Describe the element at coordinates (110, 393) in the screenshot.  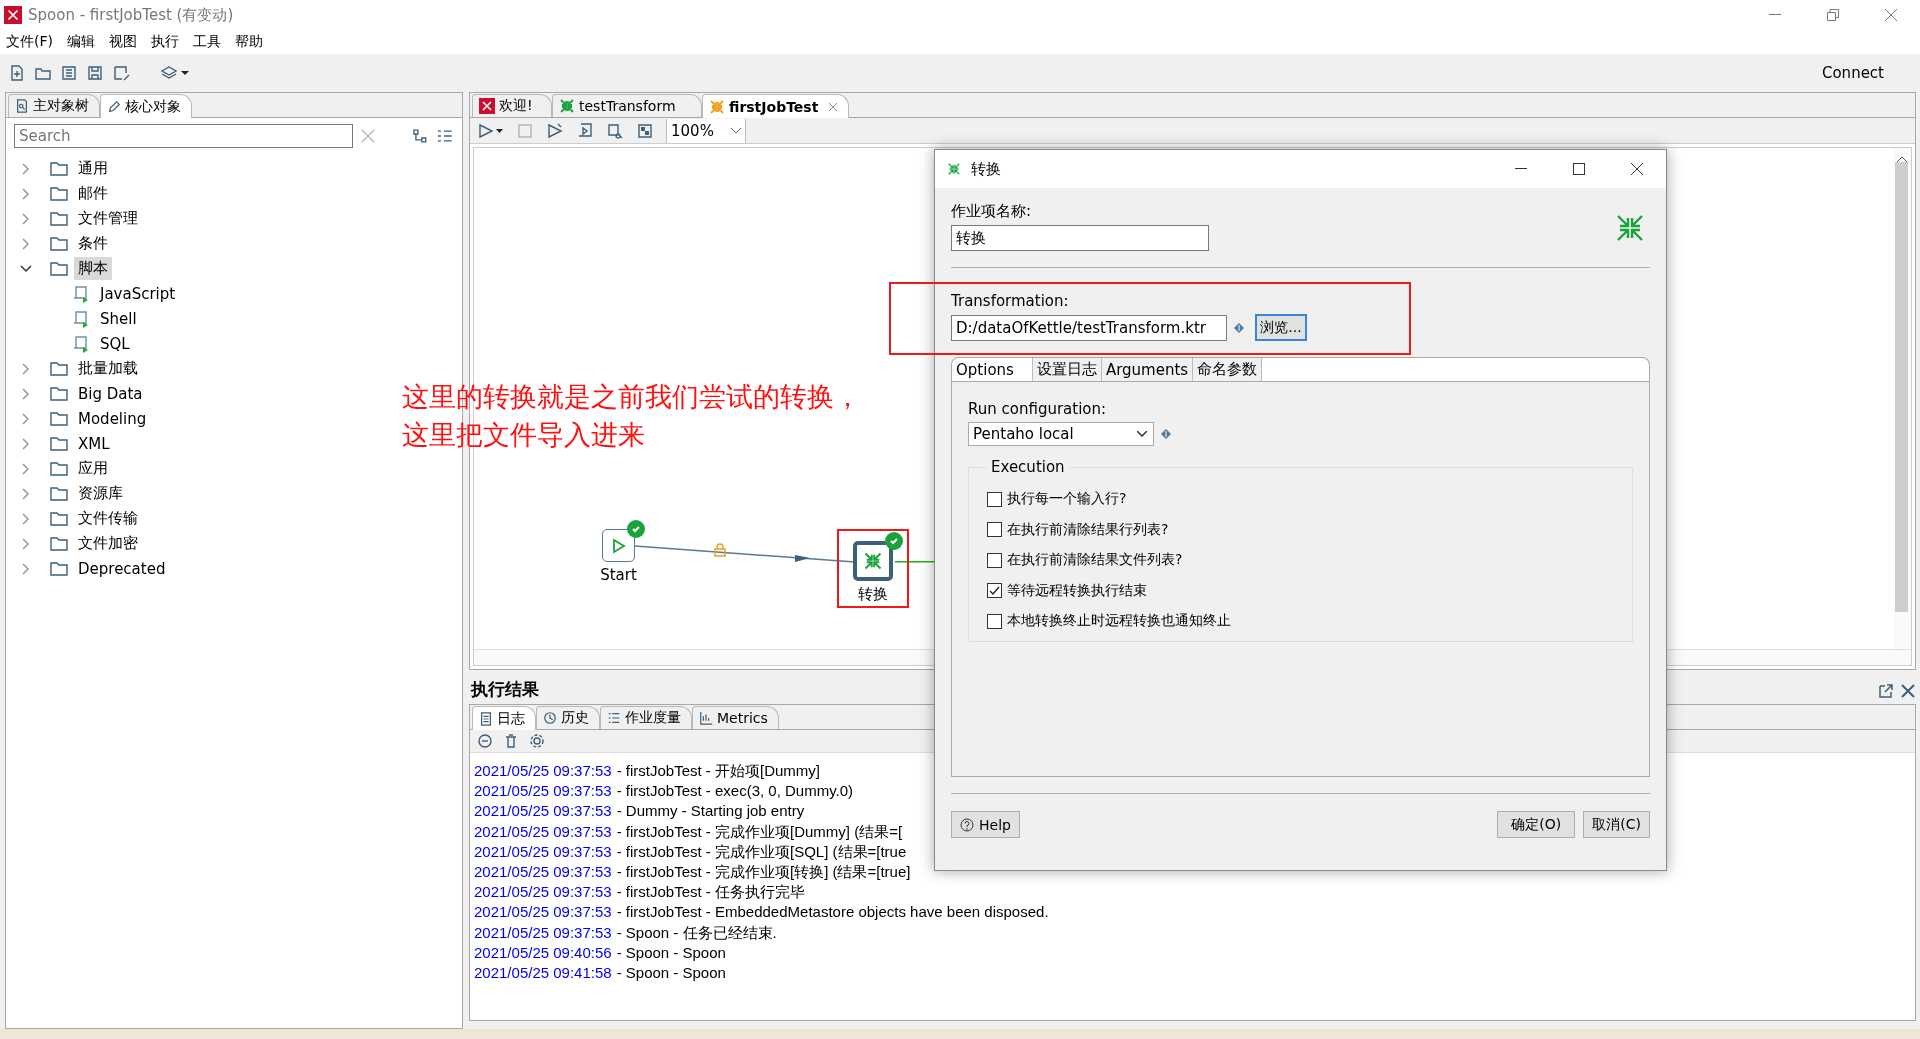
I see `tree-item: Big Data` at that location.